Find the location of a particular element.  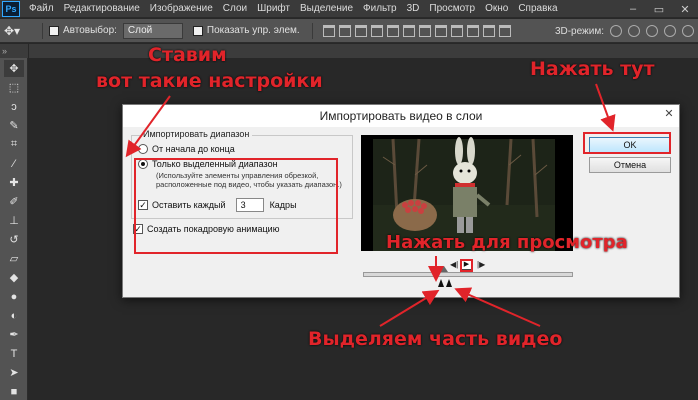

brush-tool-icon: ✐ is located at coordinates (14, 201).